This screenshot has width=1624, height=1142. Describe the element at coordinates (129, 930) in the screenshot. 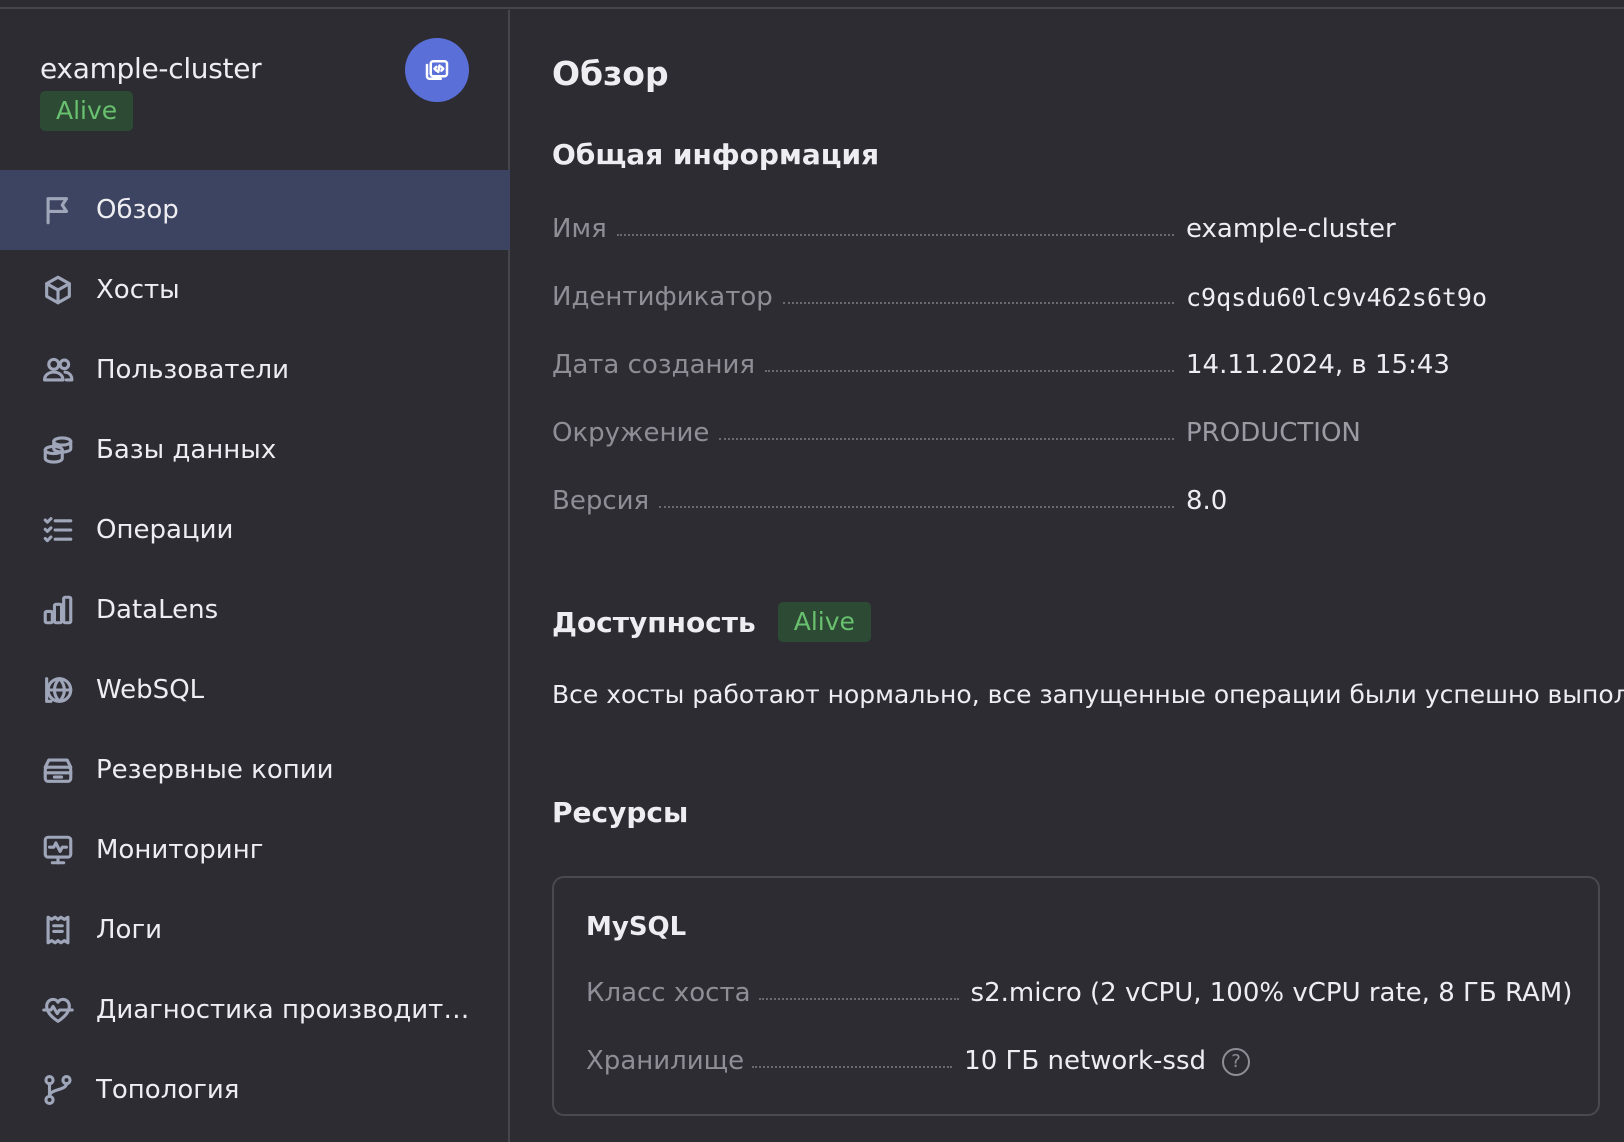

I see `sidebar-item-label: Логи` at that location.